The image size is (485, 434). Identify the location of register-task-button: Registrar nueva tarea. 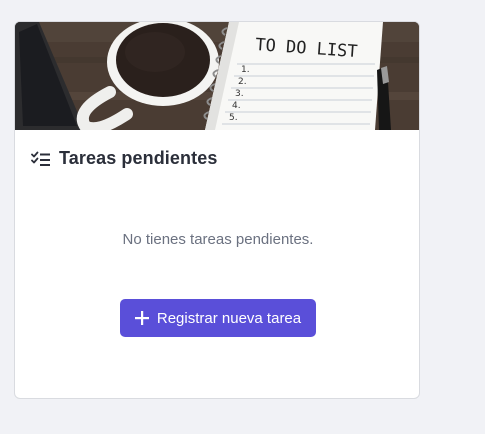
(218, 318).